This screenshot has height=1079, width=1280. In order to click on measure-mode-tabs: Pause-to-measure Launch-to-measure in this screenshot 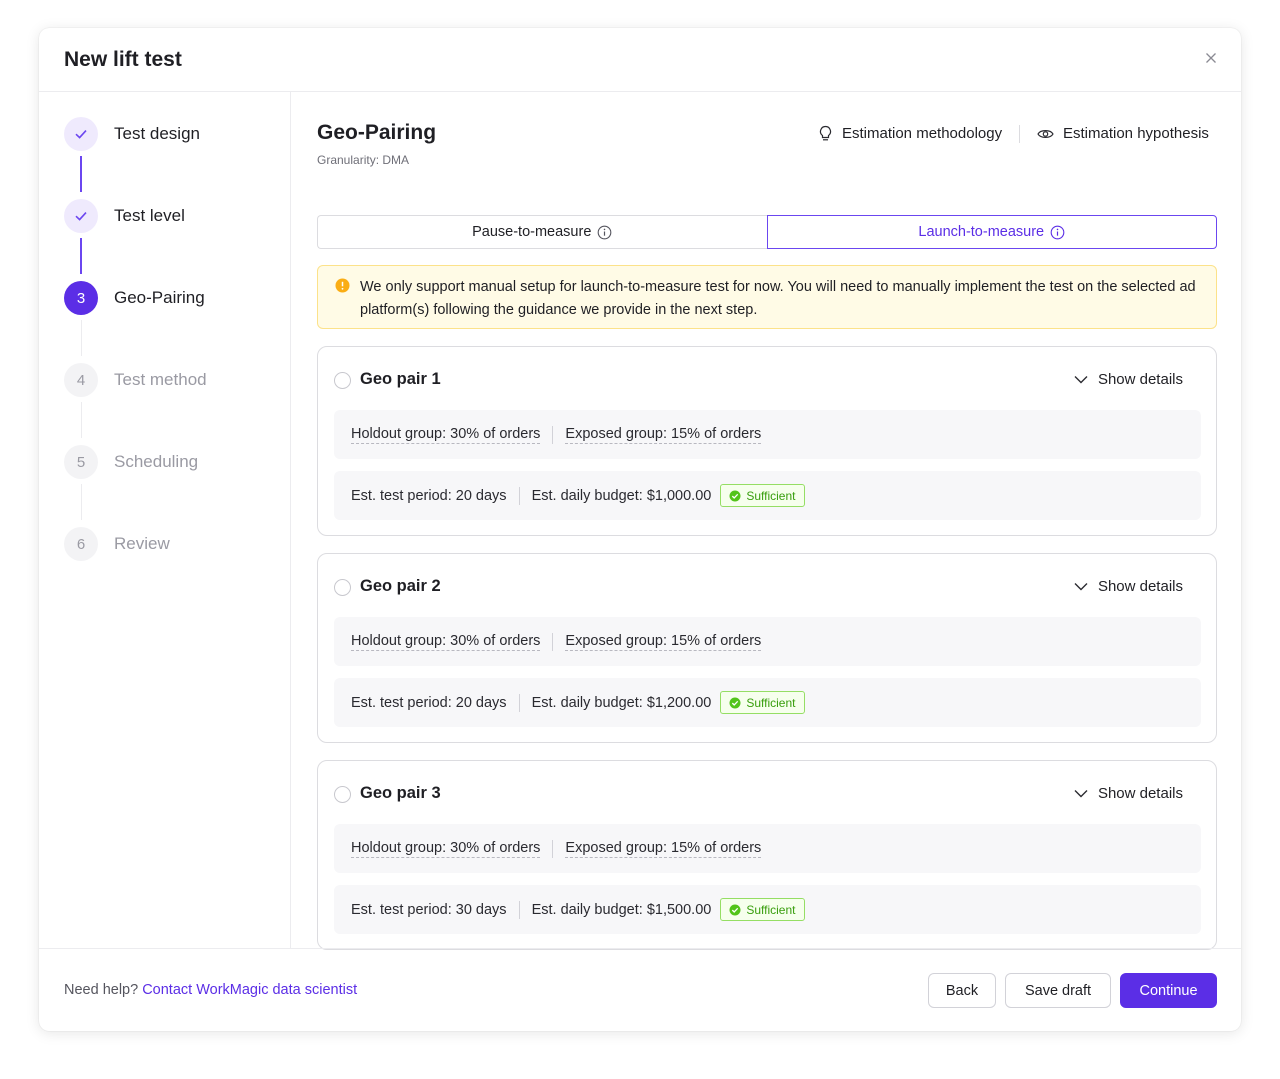, I will do `click(767, 232)`.